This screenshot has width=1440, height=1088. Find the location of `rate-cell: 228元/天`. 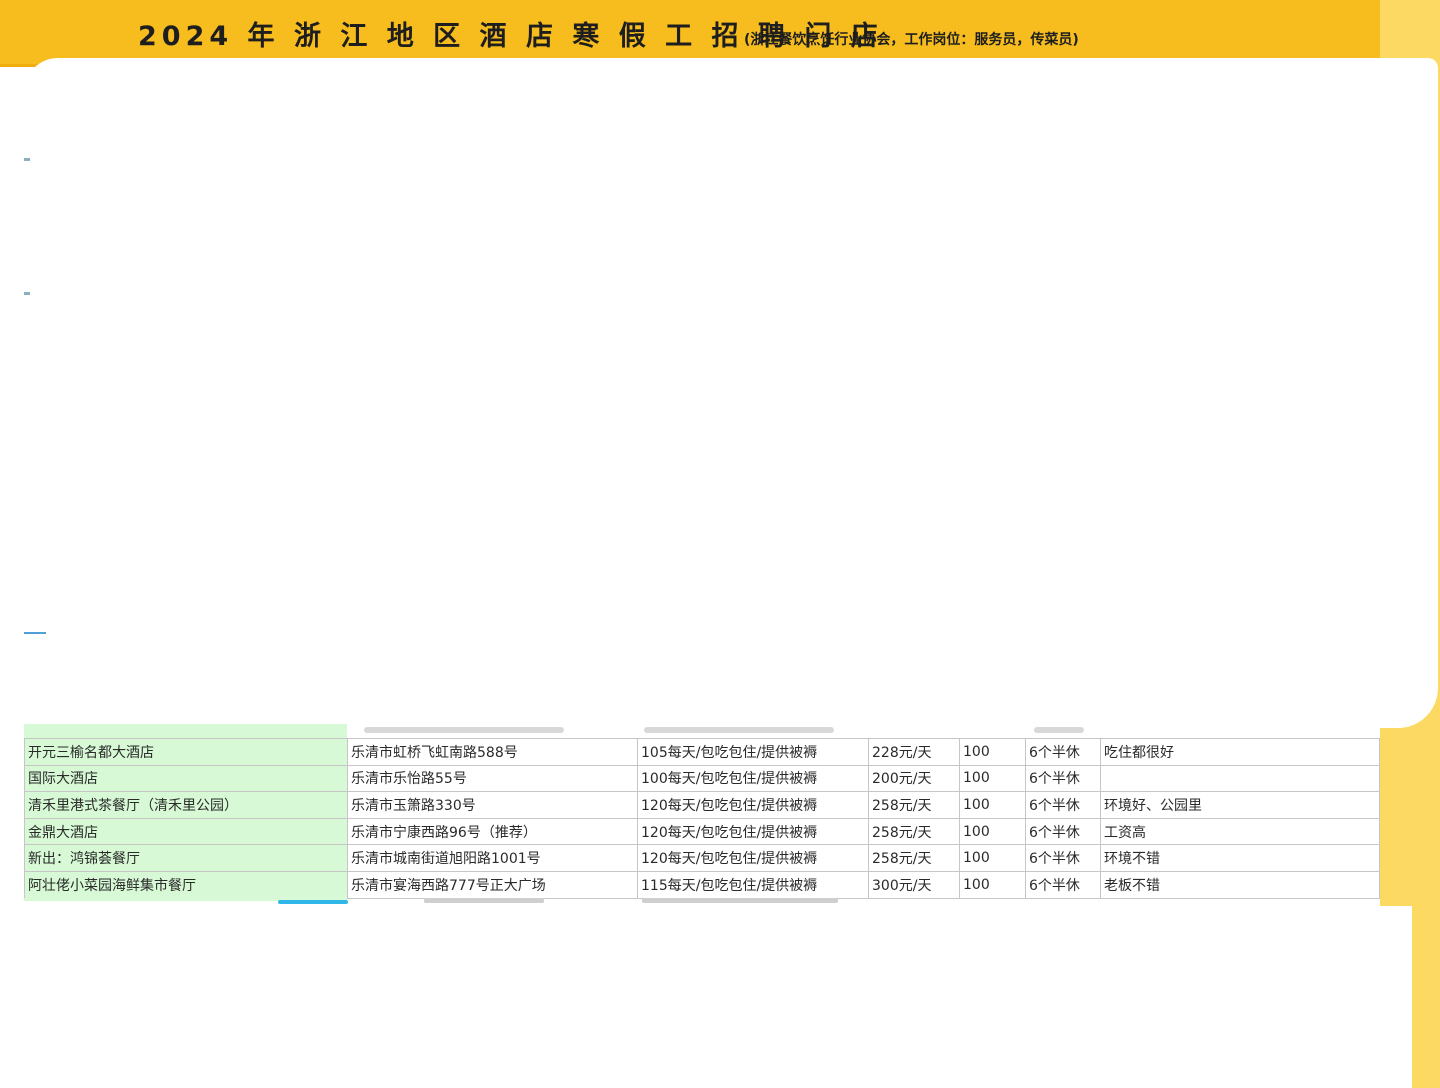

rate-cell: 228元/天 is located at coordinates (914, 752).